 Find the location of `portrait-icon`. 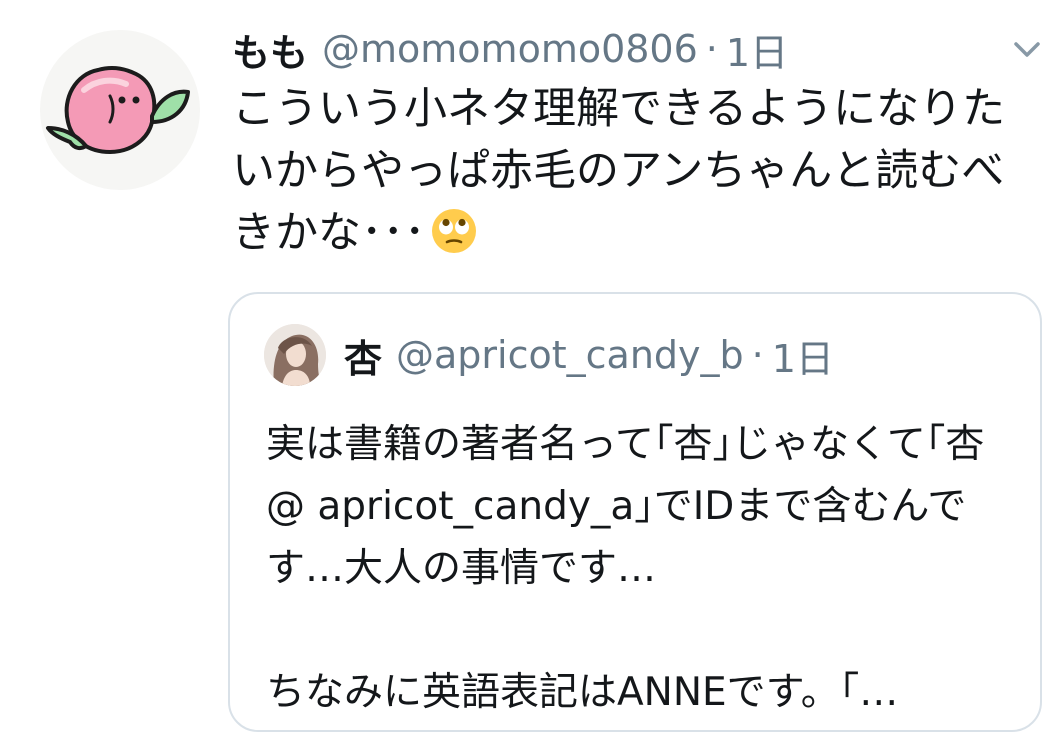

portrait-icon is located at coordinates (295, 355).